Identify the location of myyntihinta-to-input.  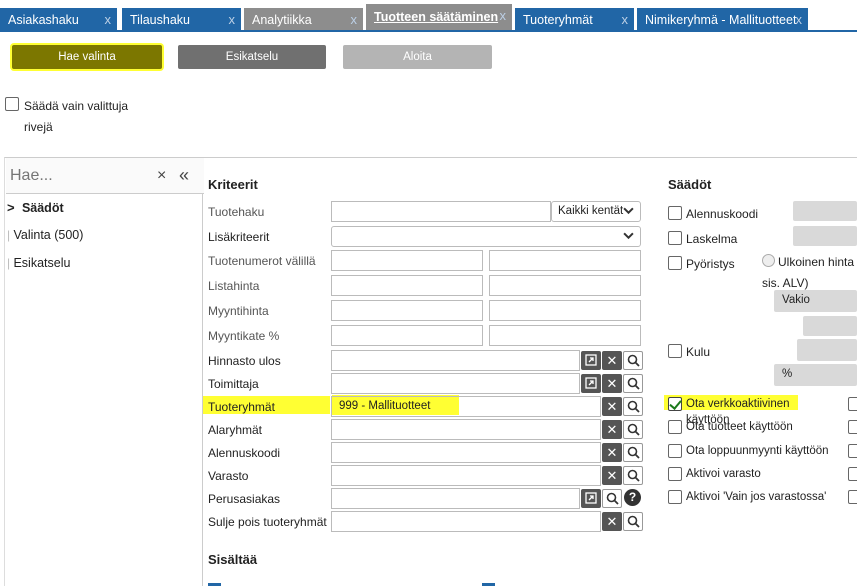
(565, 310).